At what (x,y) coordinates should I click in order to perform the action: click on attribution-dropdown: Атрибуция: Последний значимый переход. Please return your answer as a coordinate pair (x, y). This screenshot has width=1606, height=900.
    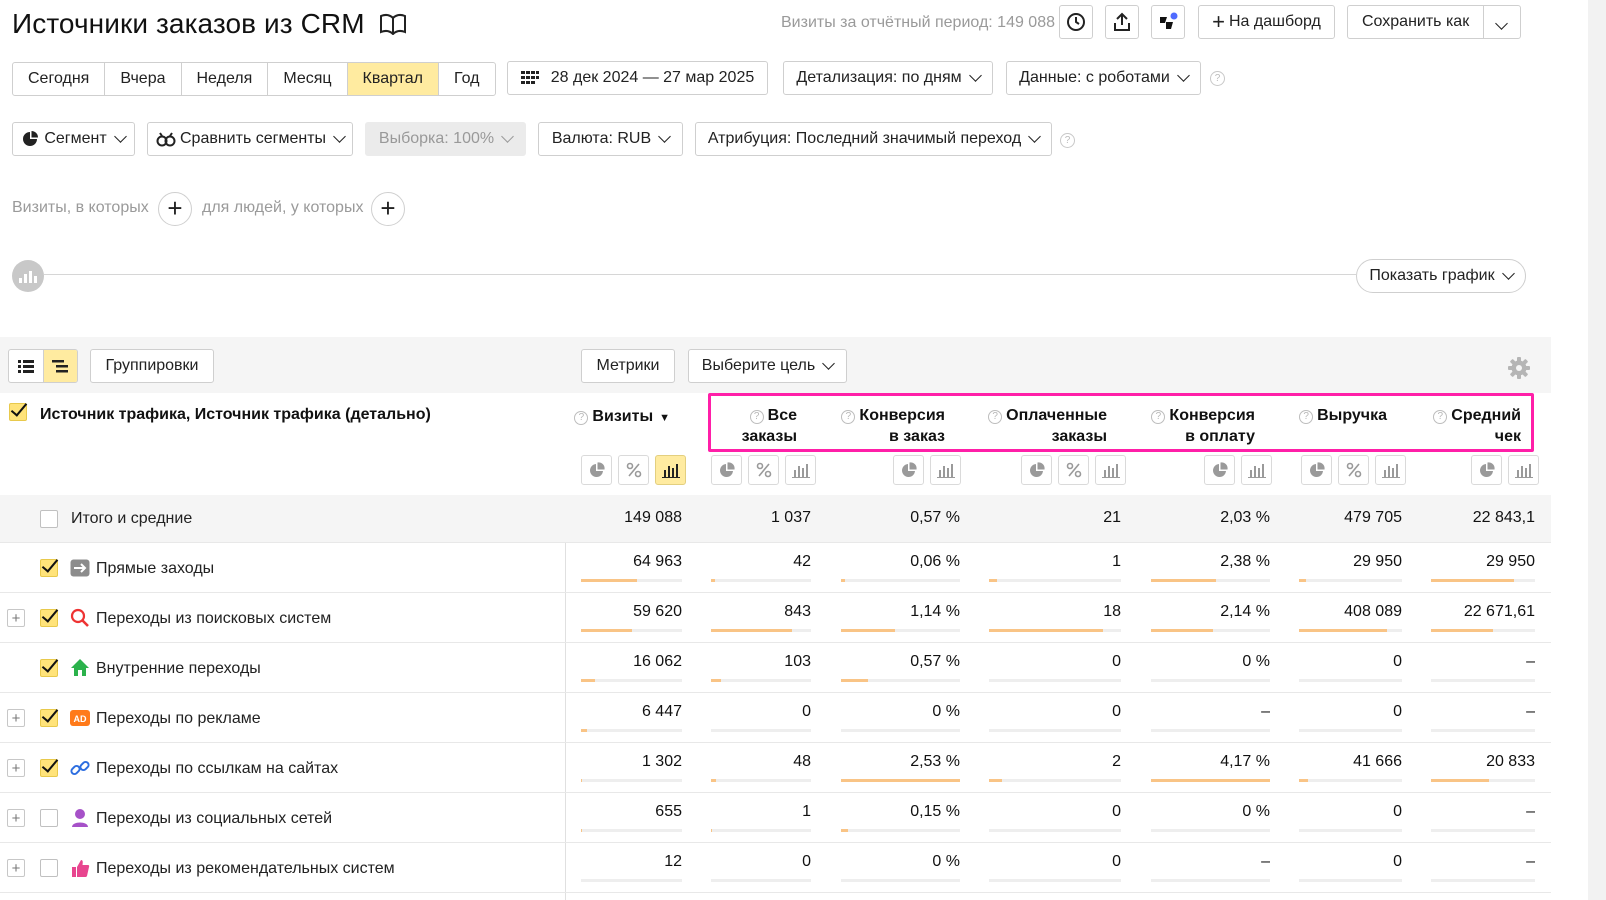
    Looking at the image, I should click on (873, 139).